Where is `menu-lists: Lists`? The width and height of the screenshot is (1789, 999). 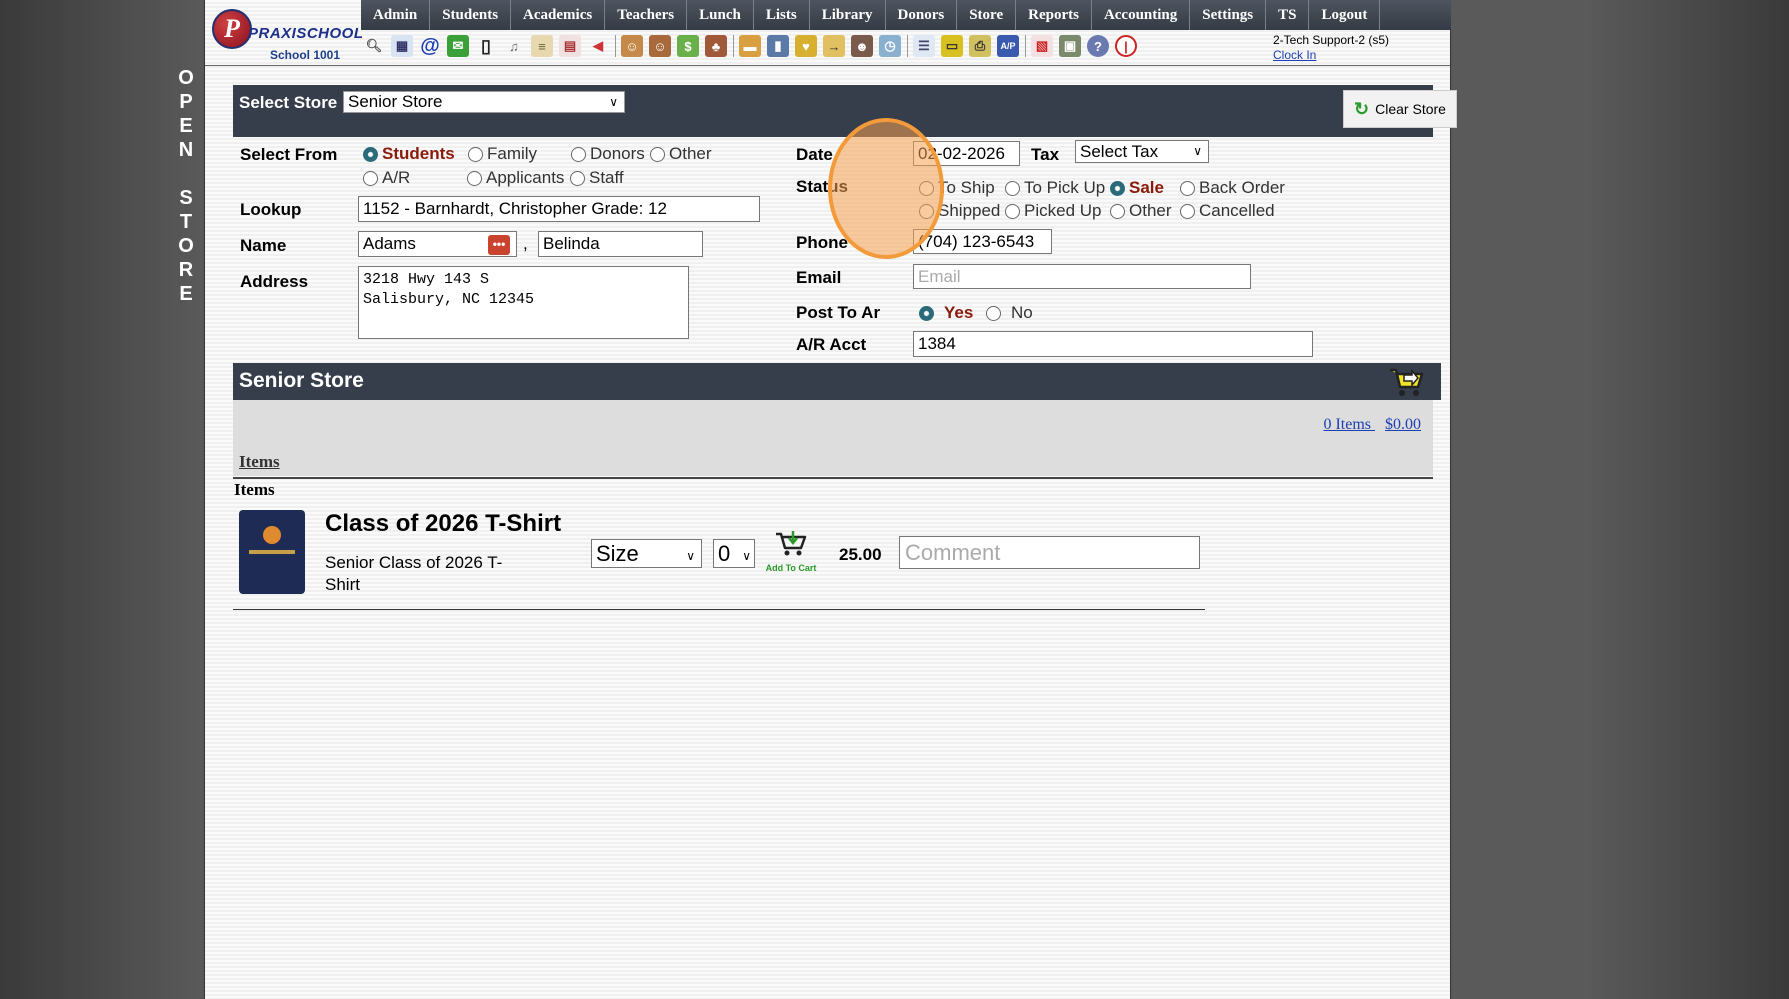 menu-lists: Lists is located at coordinates (782, 15).